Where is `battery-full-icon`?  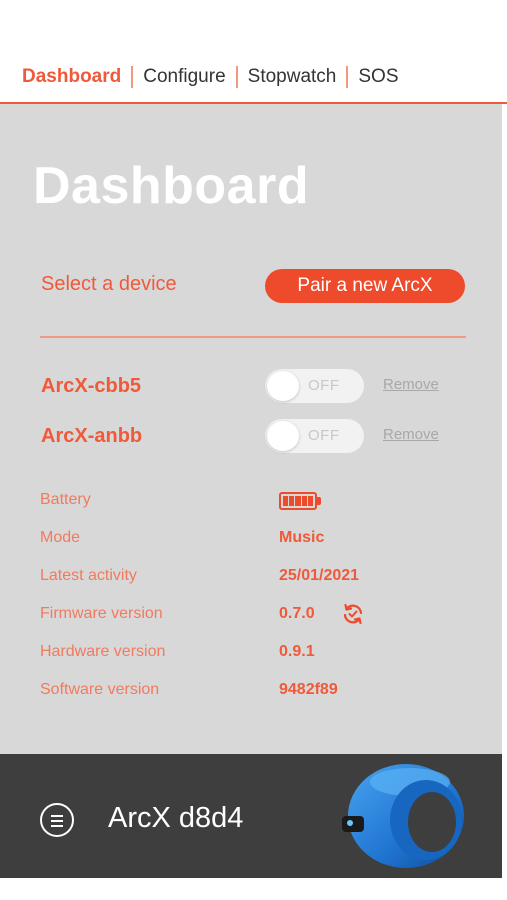
battery-full-icon is located at coordinates (300, 501).